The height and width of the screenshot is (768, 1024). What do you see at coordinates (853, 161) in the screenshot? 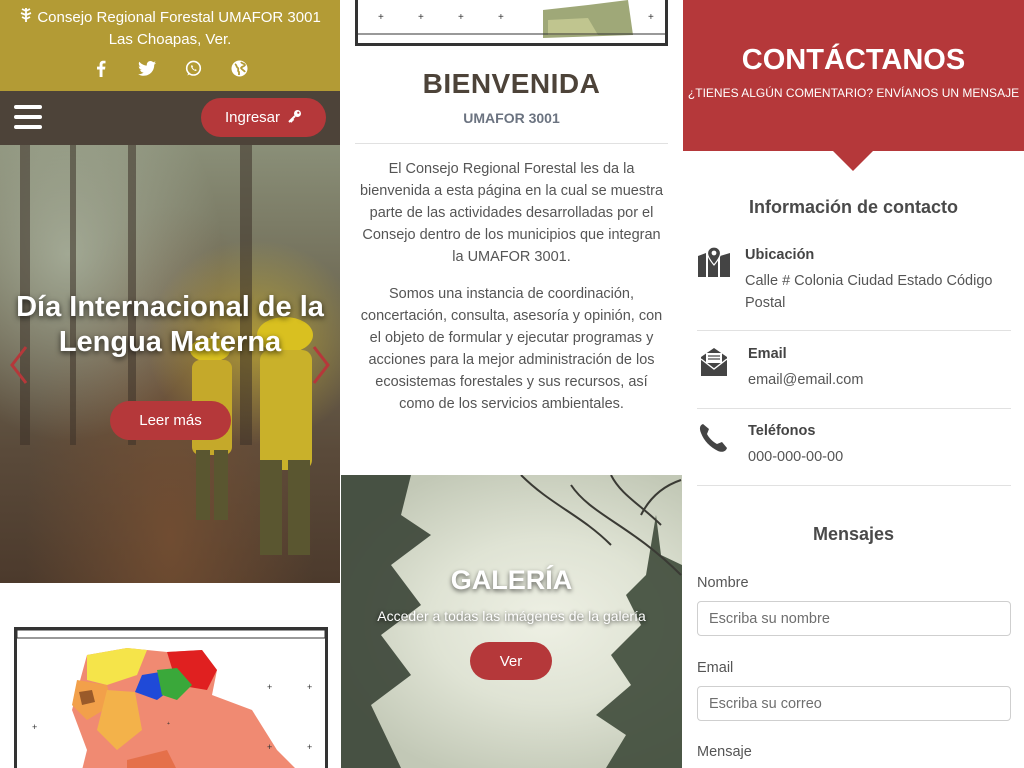
I see `header-notch` at bounding box center [853, 161].